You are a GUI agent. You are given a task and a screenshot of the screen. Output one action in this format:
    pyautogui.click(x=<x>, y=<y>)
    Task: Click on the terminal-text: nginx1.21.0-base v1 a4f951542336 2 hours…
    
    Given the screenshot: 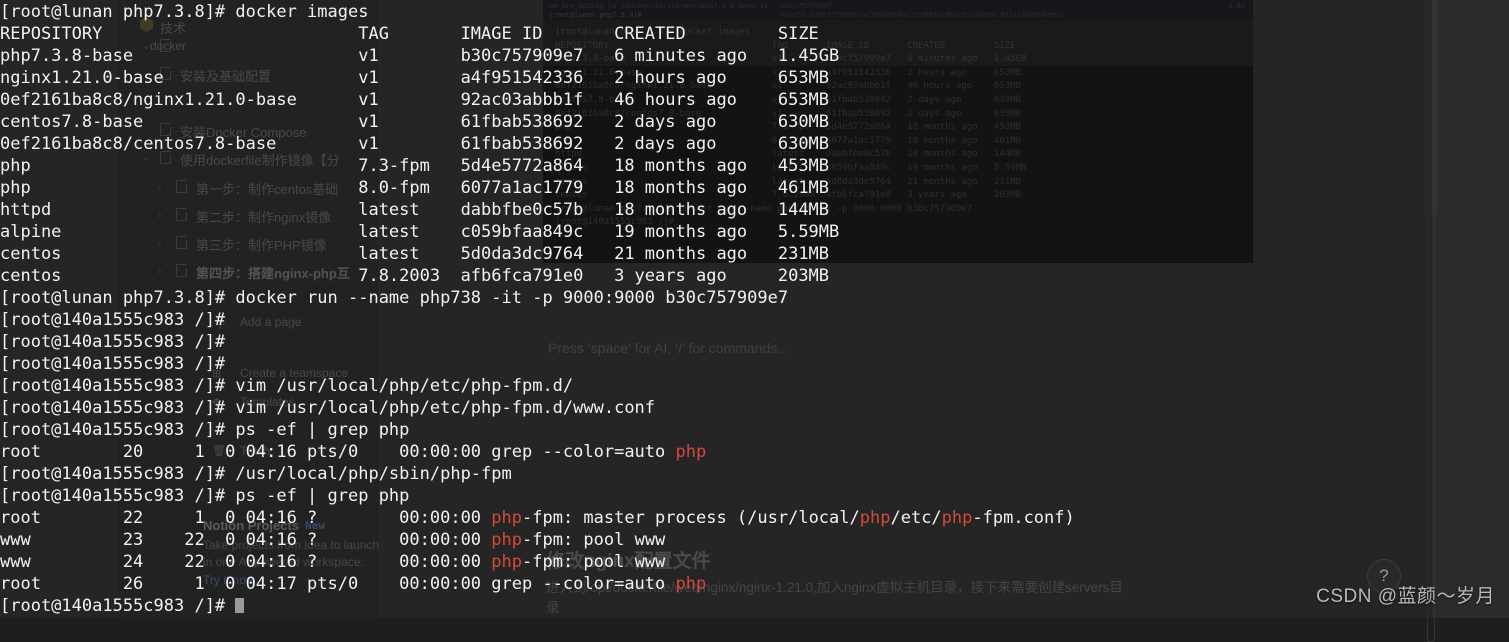 What is the action you would take?
    pyautogui.click(x=415, y=78)
    